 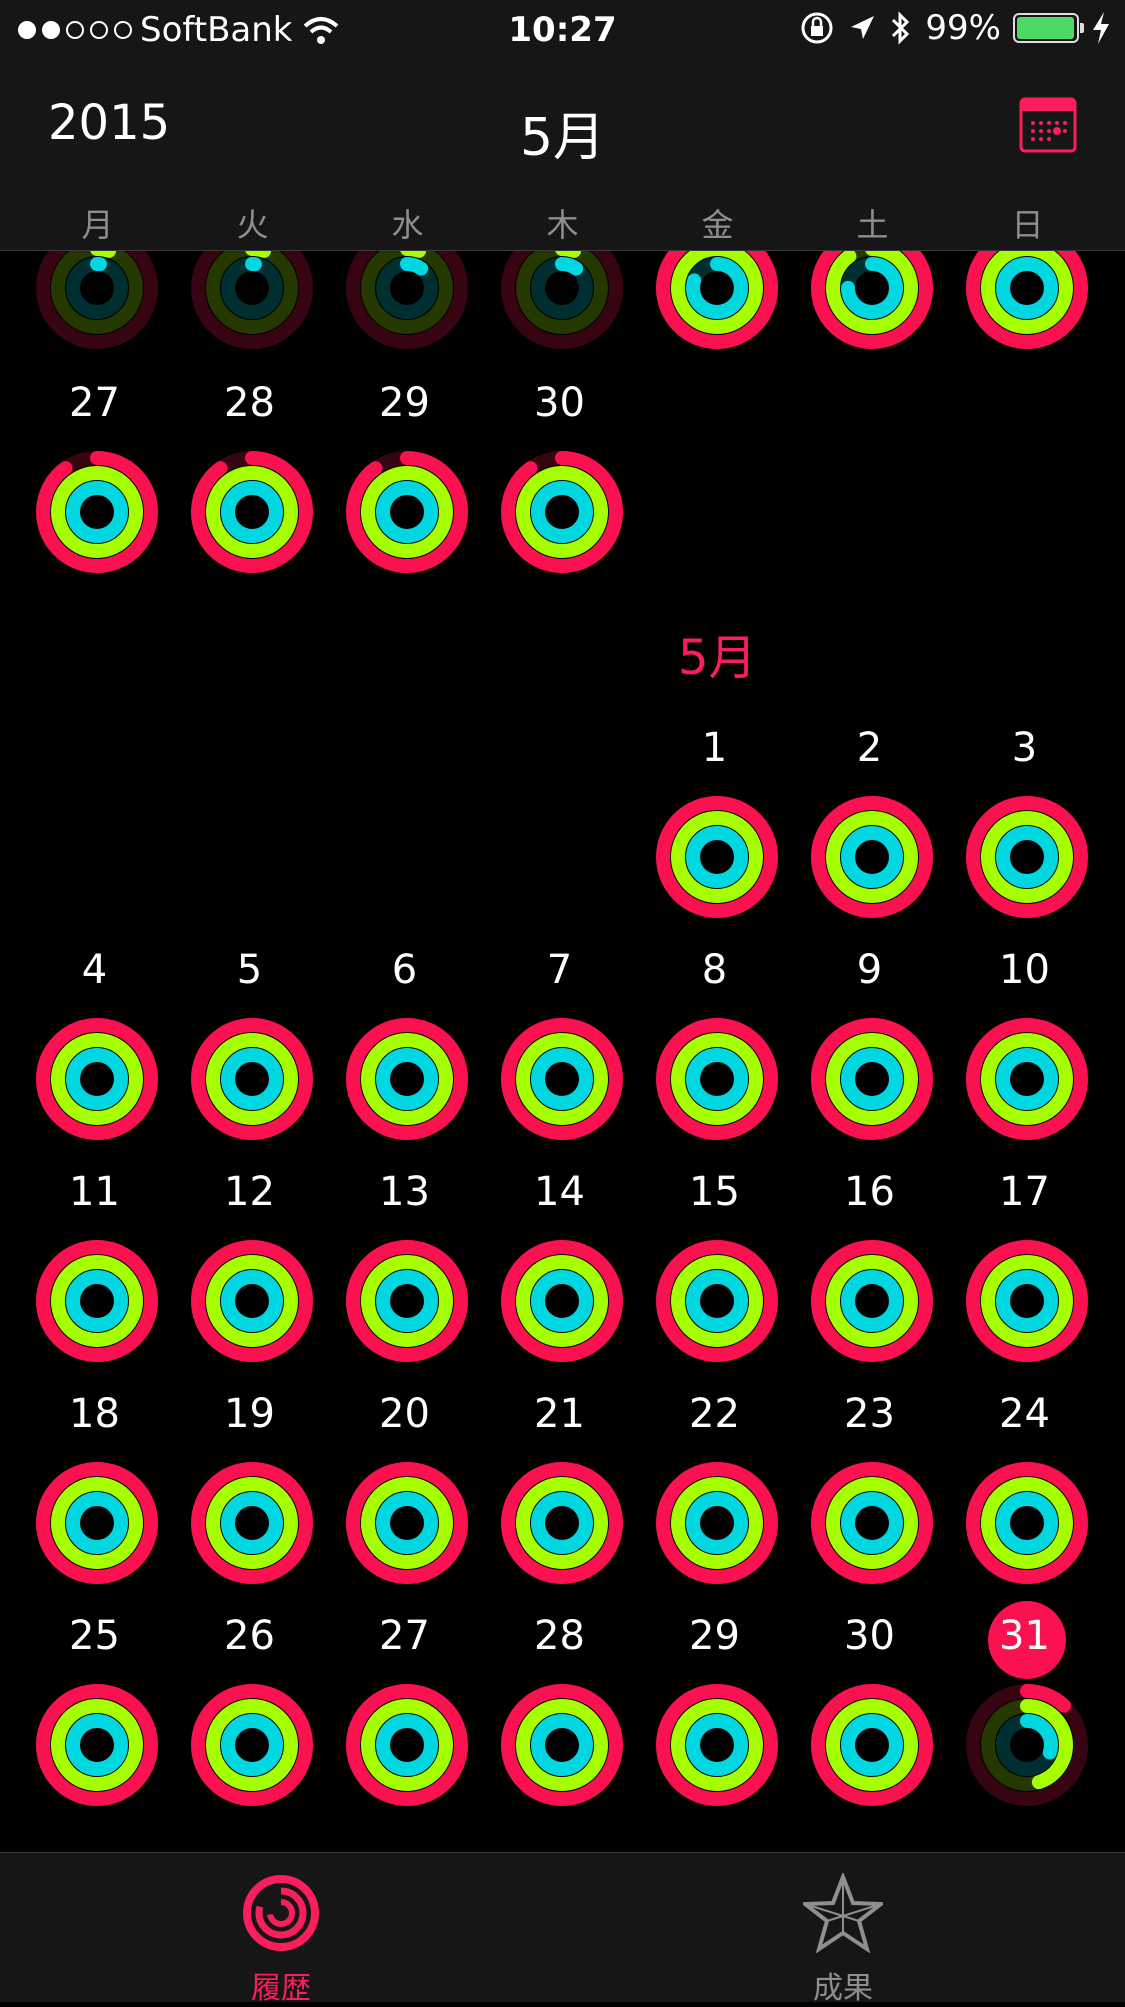 I want to click on day-number: 2, so click(x=869, y=748).